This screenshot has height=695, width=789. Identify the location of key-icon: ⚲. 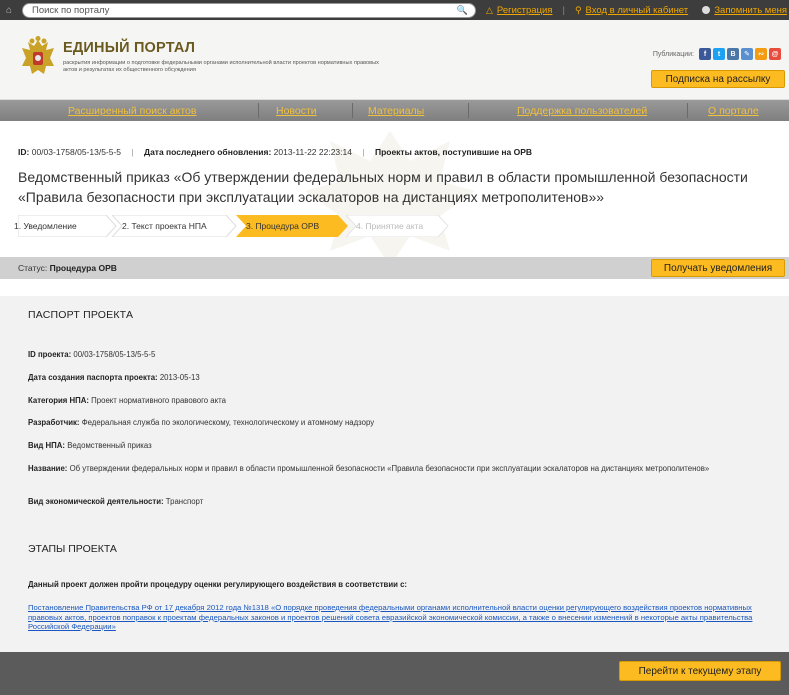
(578, 9).